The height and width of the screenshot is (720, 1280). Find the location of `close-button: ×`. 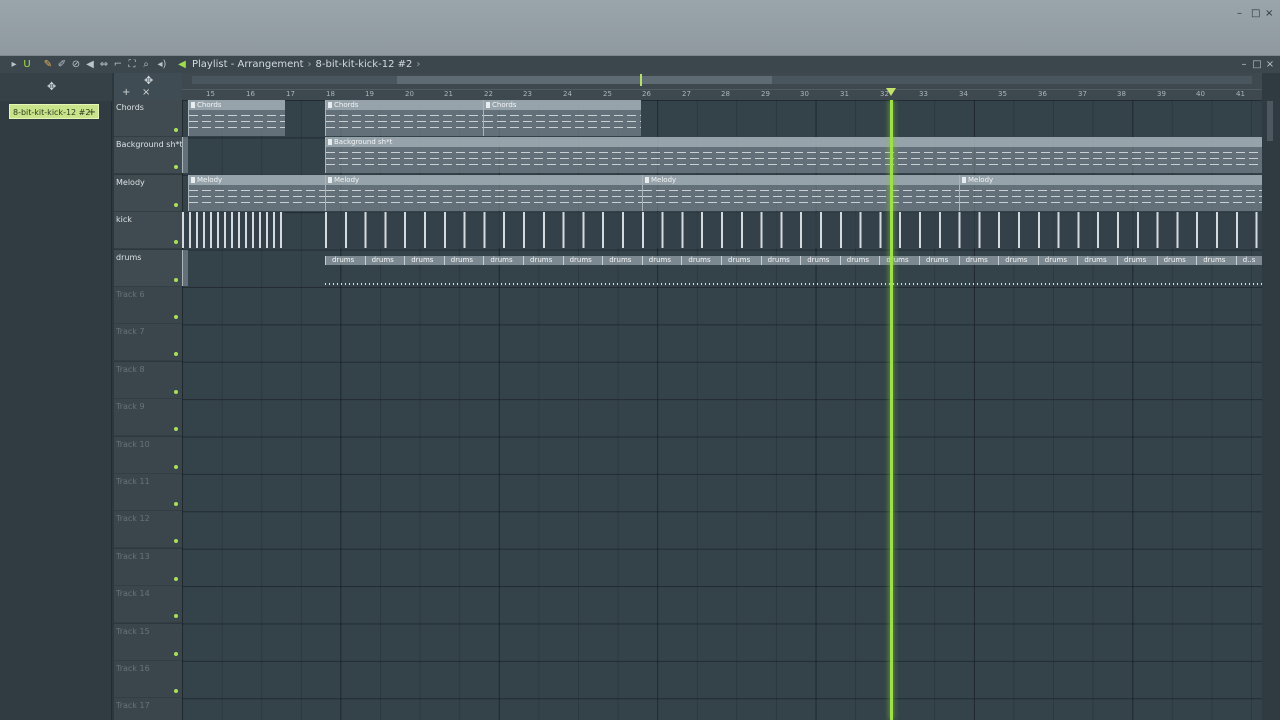

close-button: × is located at coordinates (1269, 13).